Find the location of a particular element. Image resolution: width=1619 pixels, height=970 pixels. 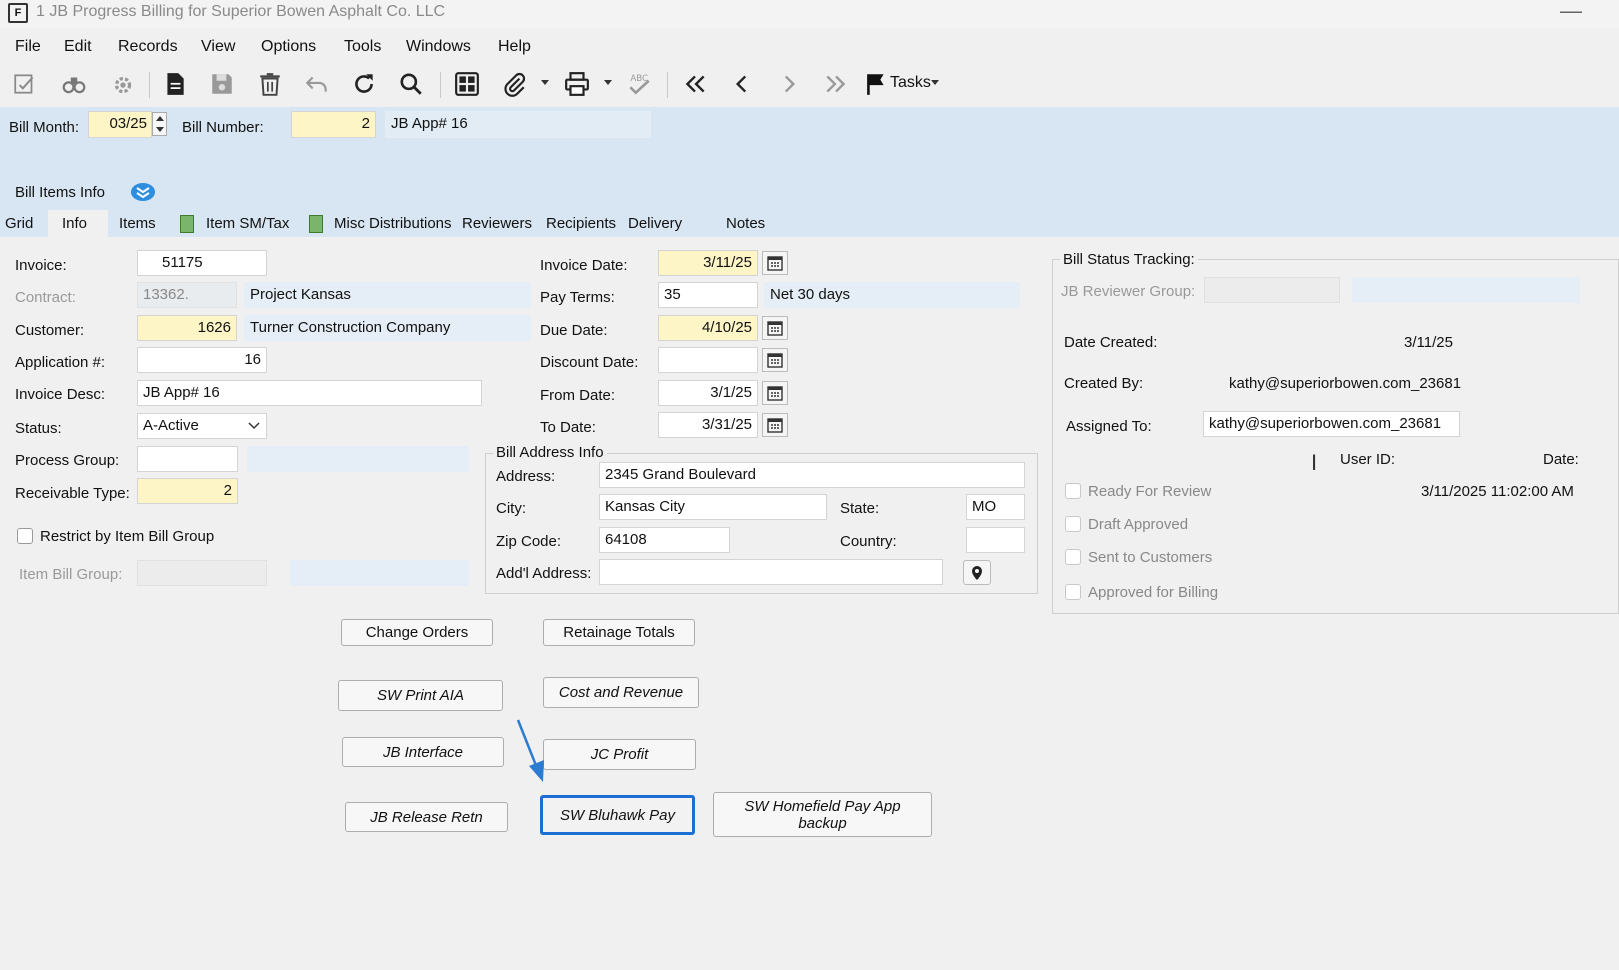

bill-number-input: 2 is located at coordinates (333, 124).